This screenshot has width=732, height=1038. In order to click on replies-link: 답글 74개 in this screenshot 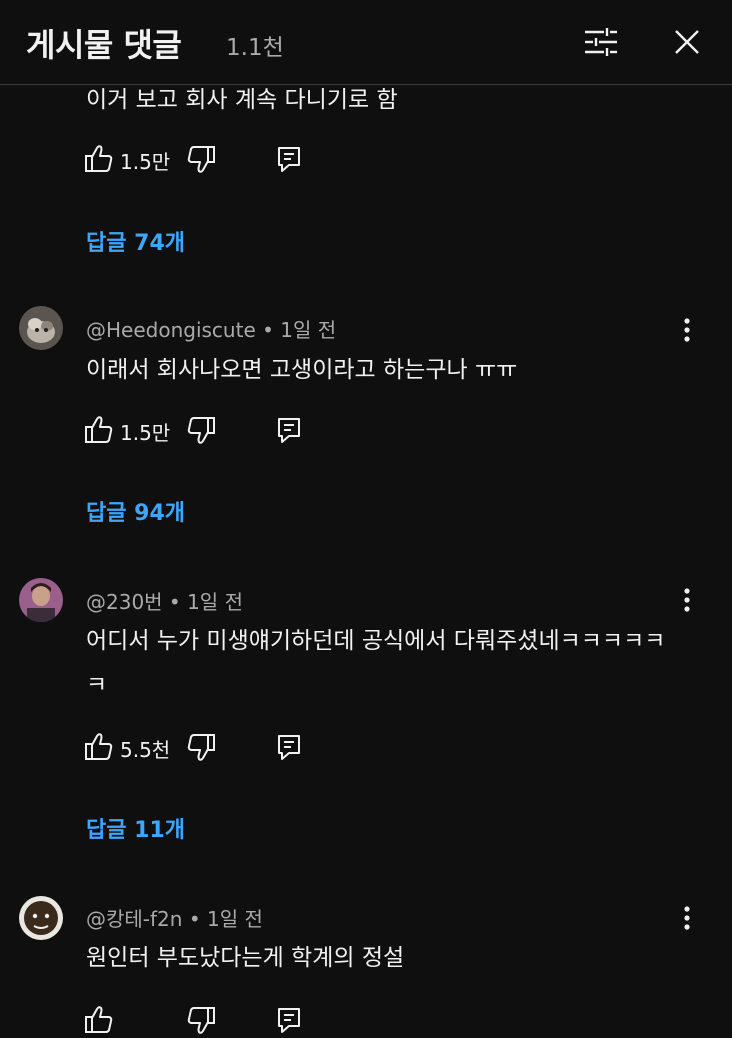, I will do `click(135, 241)`.